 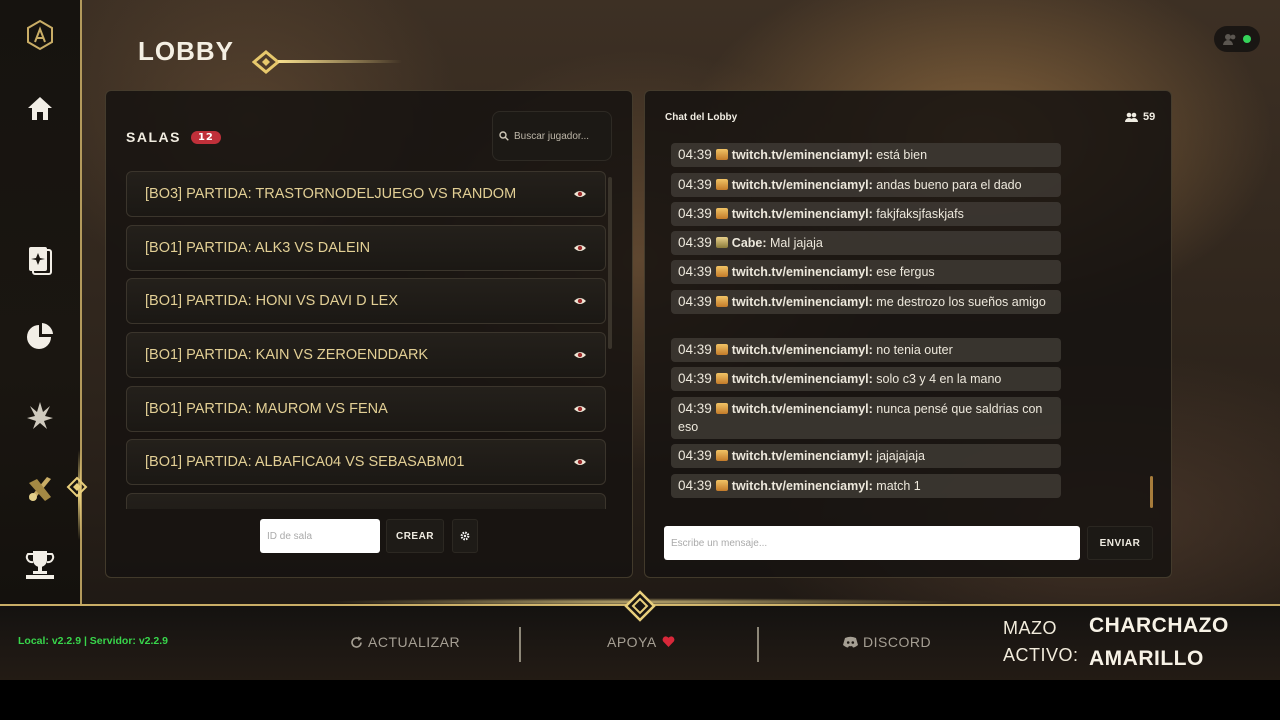 What do you see at coordinates (40, 415) in the screenshot?
I see `faction-icon` at bounding box center [40, 415].